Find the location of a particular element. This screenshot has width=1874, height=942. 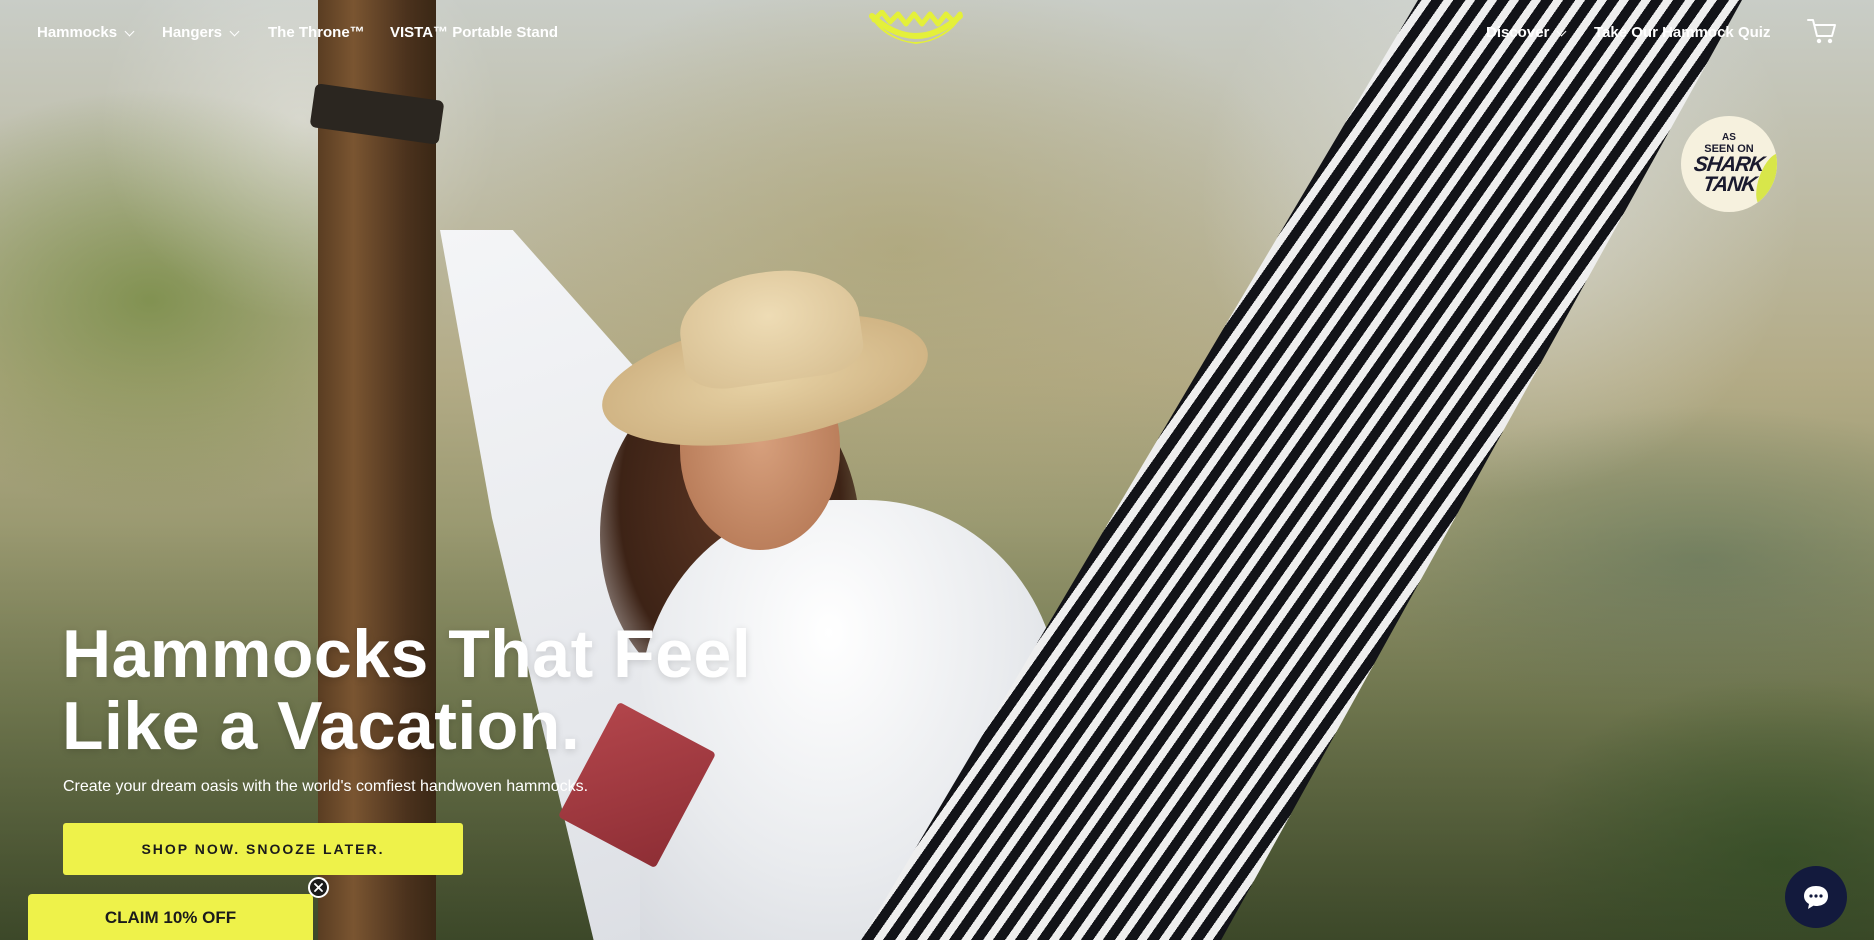

hammock-logo-icon is located at coordinates (916, 31).